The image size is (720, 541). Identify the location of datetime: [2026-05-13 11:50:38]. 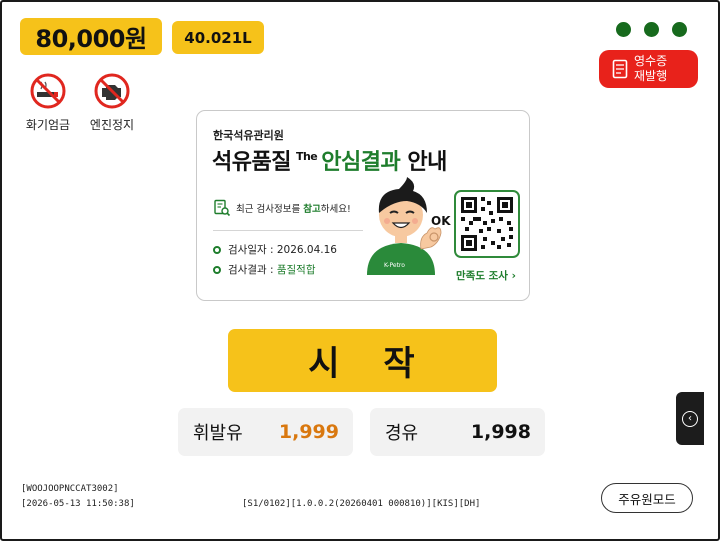
(78, 504).